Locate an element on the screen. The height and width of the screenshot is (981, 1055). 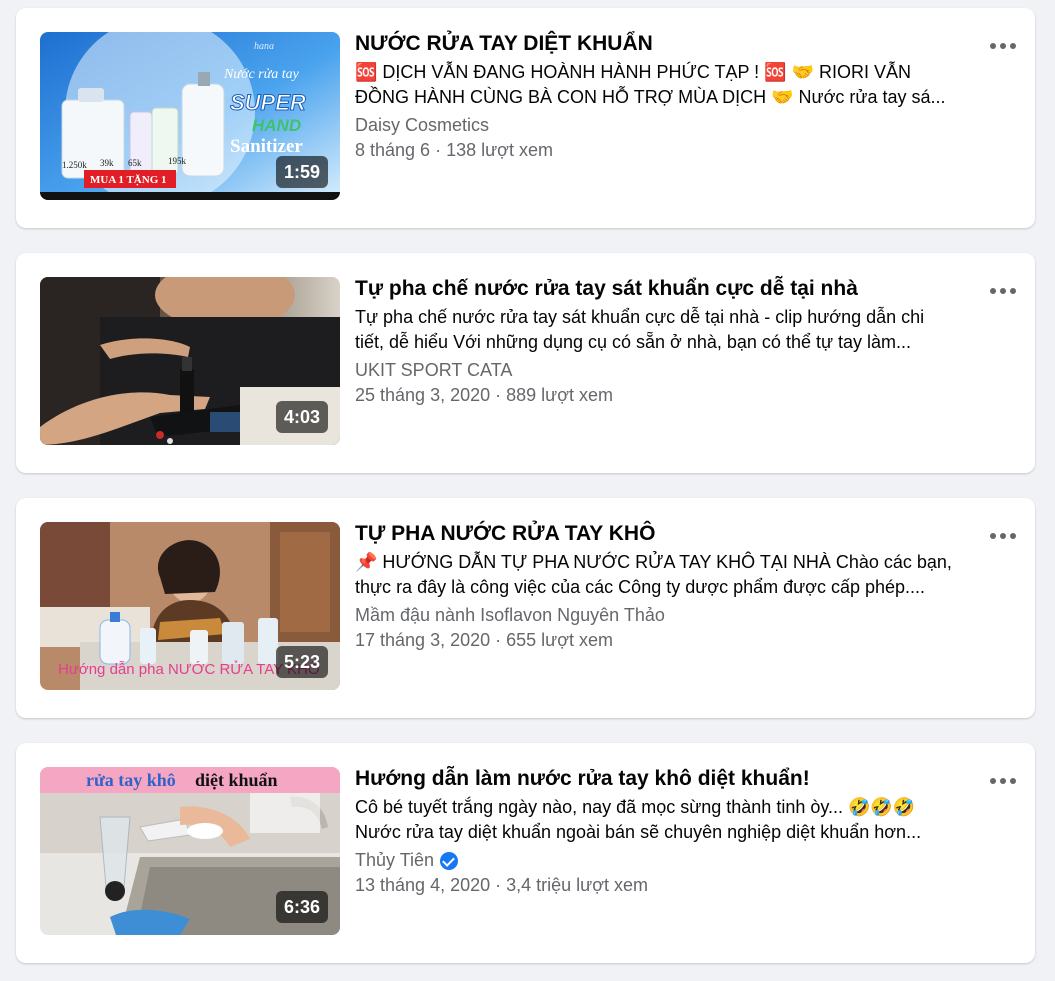
video-duration: 6:36 is located at coordinates (301, 907).